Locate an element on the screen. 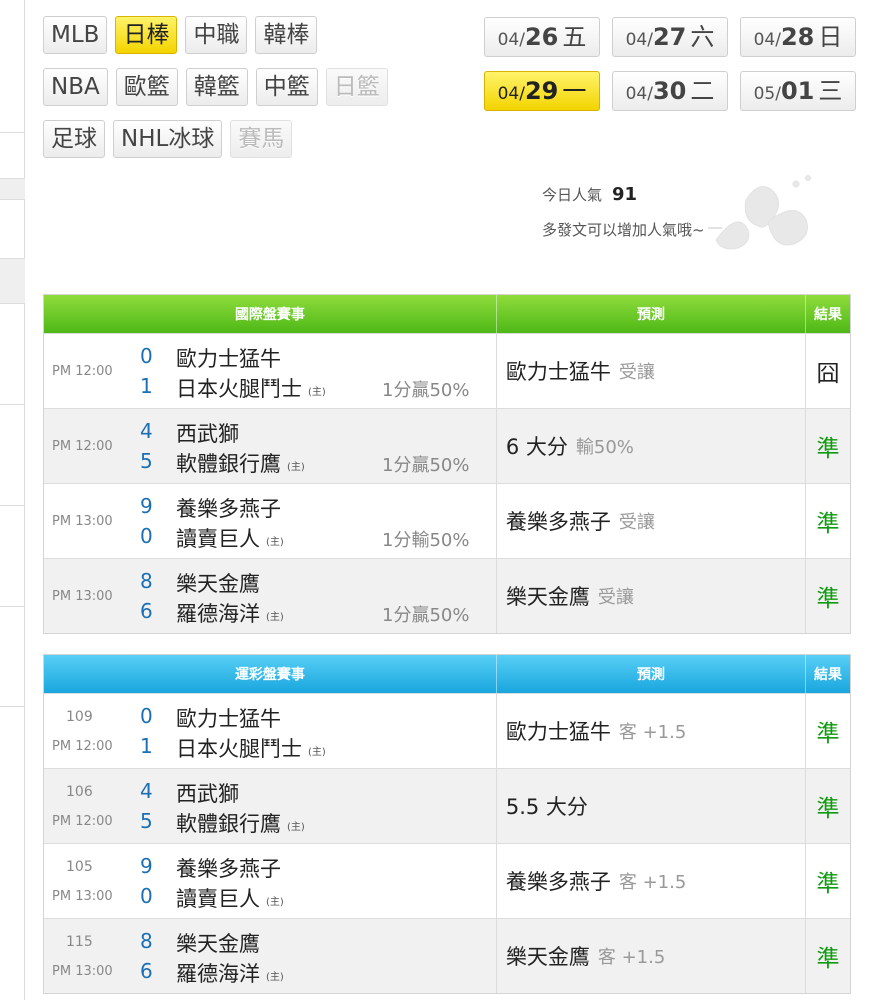 This screenshot has width=883, height=1000. league-button: NHL冰球 is located at coordinates (168, 139).